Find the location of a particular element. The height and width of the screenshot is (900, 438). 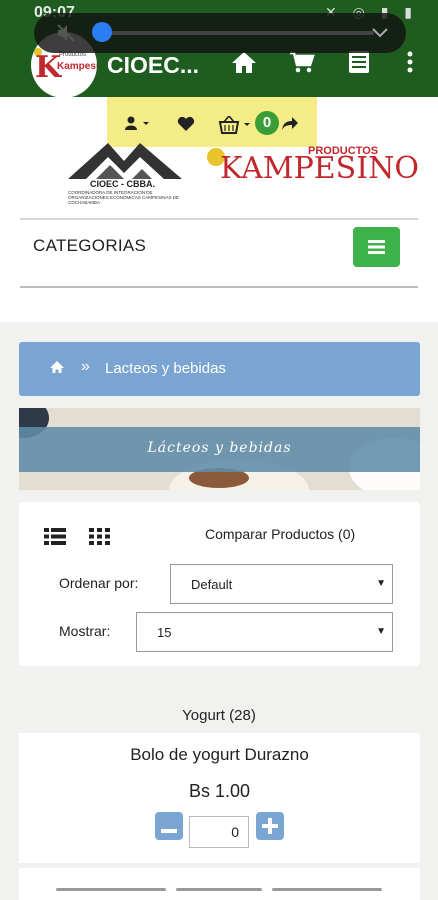

breadcrumb: » Lacteos y bebidas is located at coordinates (219, 369).